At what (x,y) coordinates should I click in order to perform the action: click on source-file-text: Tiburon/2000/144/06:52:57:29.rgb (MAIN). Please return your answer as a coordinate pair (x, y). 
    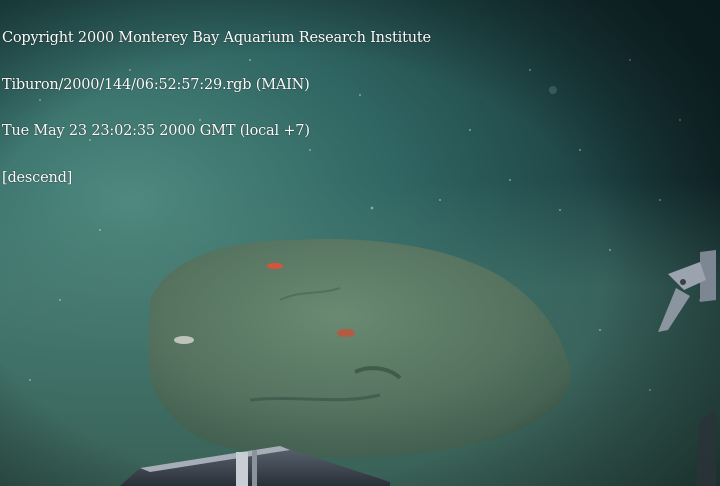
    Looking at the image, I should click on (156, 84).